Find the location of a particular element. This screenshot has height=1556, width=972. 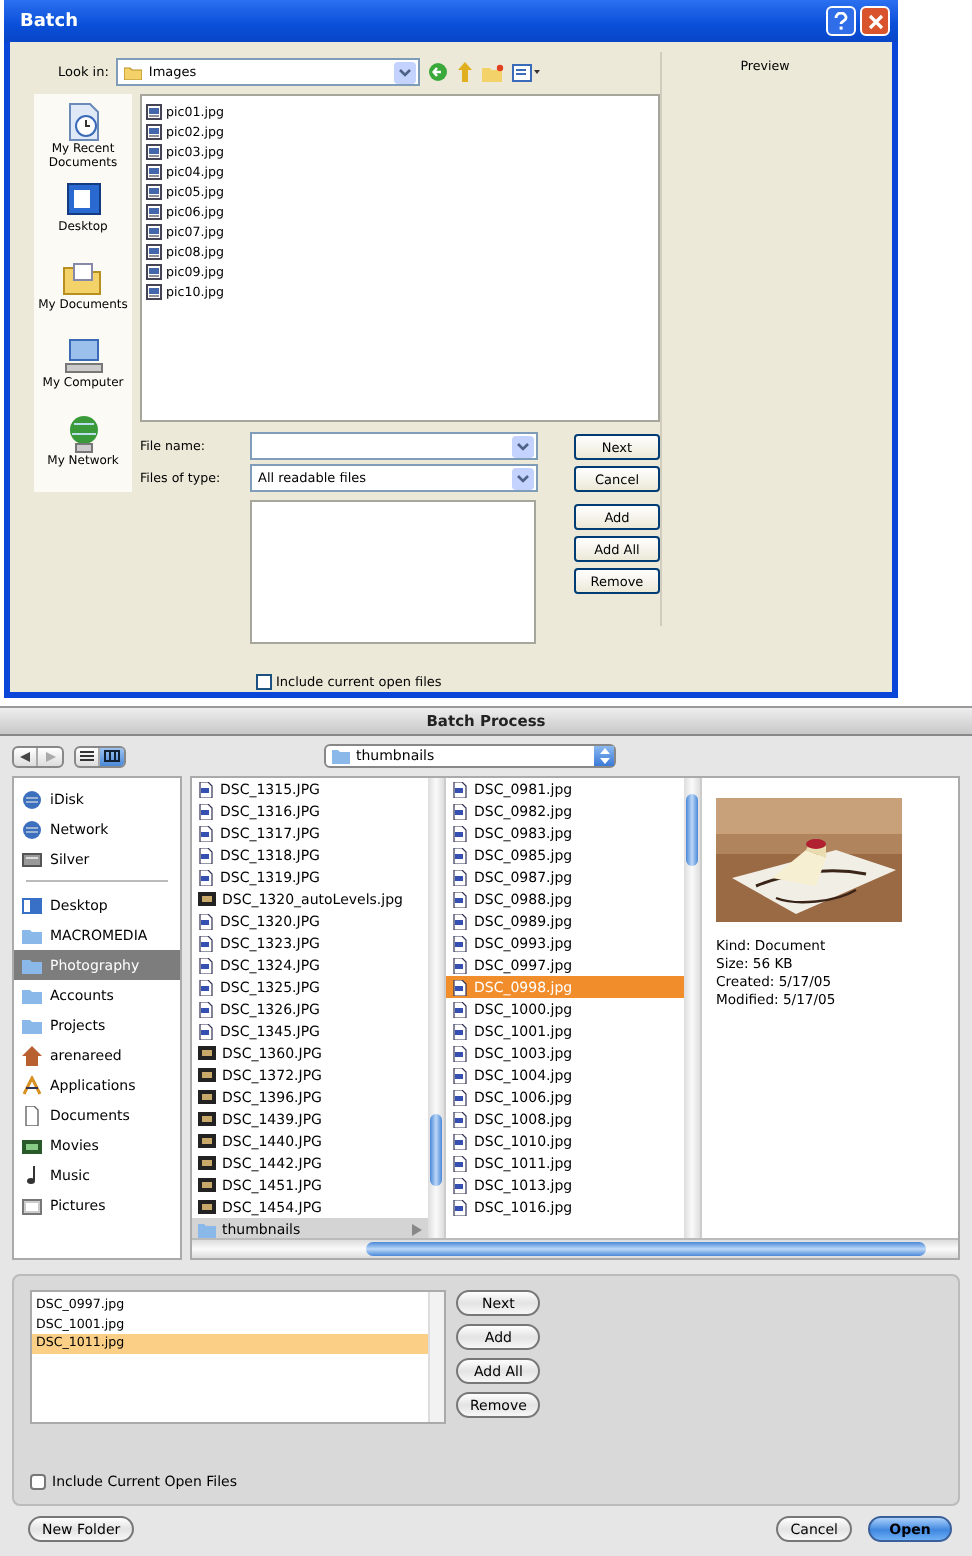

photo-file-icon is located at coordinates (207, 899).